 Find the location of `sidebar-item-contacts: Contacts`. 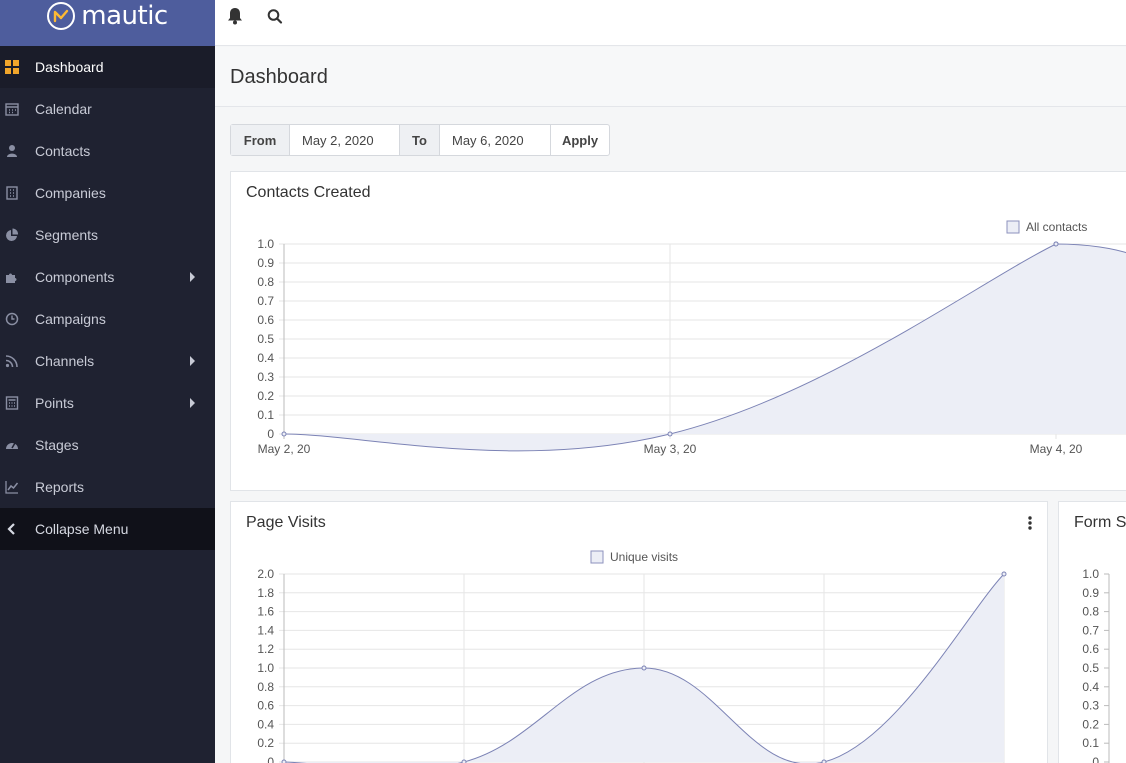

sidebar-item-contacts: Contacts is located at coordinates (107, 151).